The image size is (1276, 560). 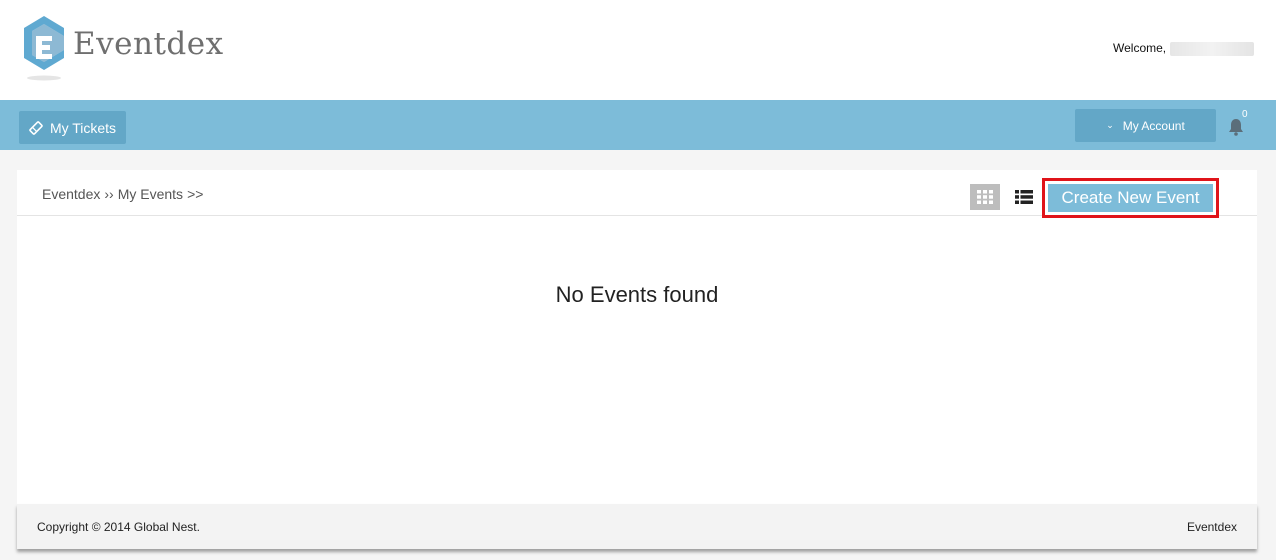 What do you see at coordinates (150, 194) in the screenshot?
I see `breadcrumb-current: My Events` at bounding box center [150, 194].